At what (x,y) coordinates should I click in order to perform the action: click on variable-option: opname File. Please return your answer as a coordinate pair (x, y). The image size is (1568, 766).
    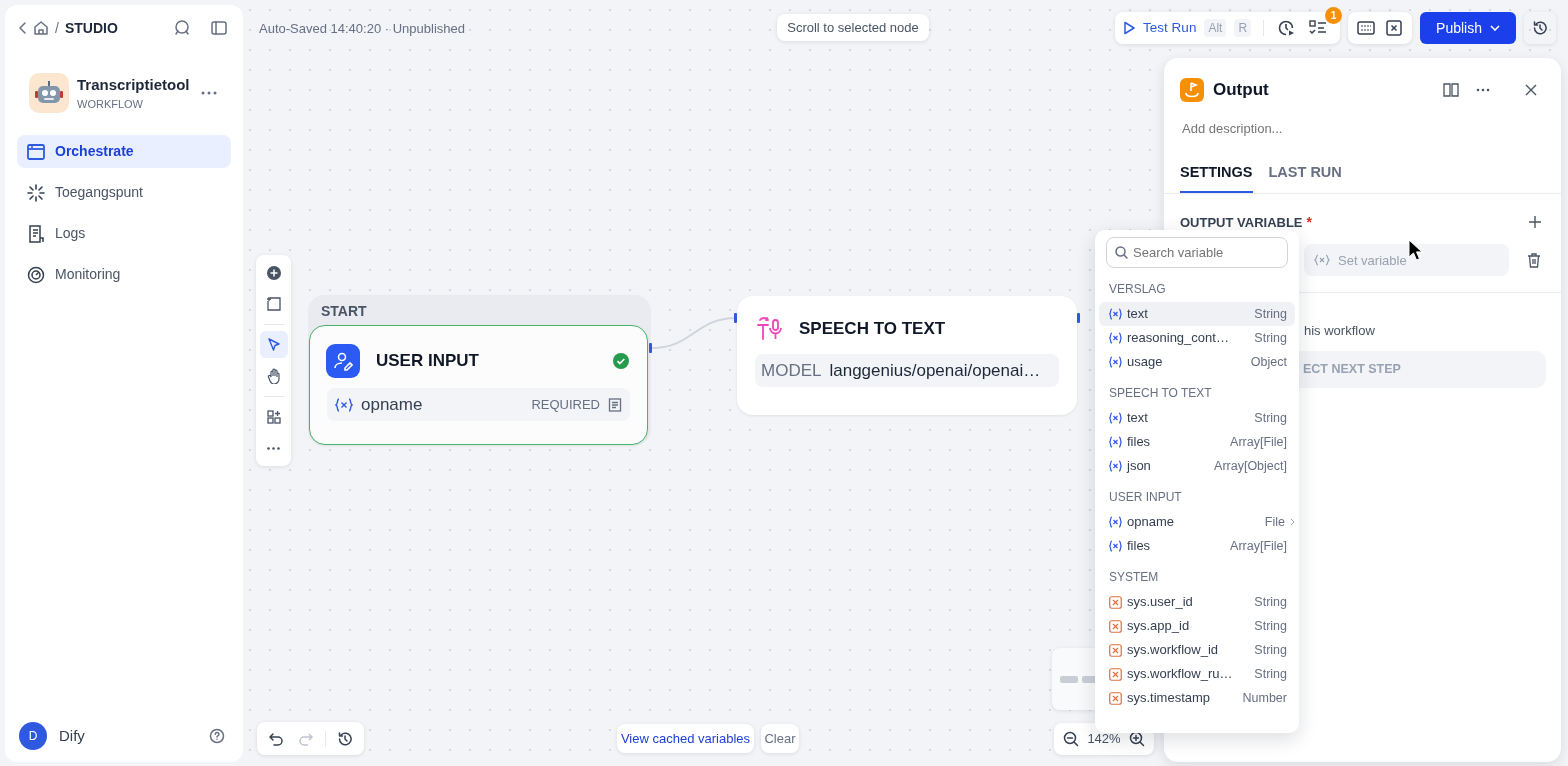
    Looking at the image, I should click on (1197, 522).